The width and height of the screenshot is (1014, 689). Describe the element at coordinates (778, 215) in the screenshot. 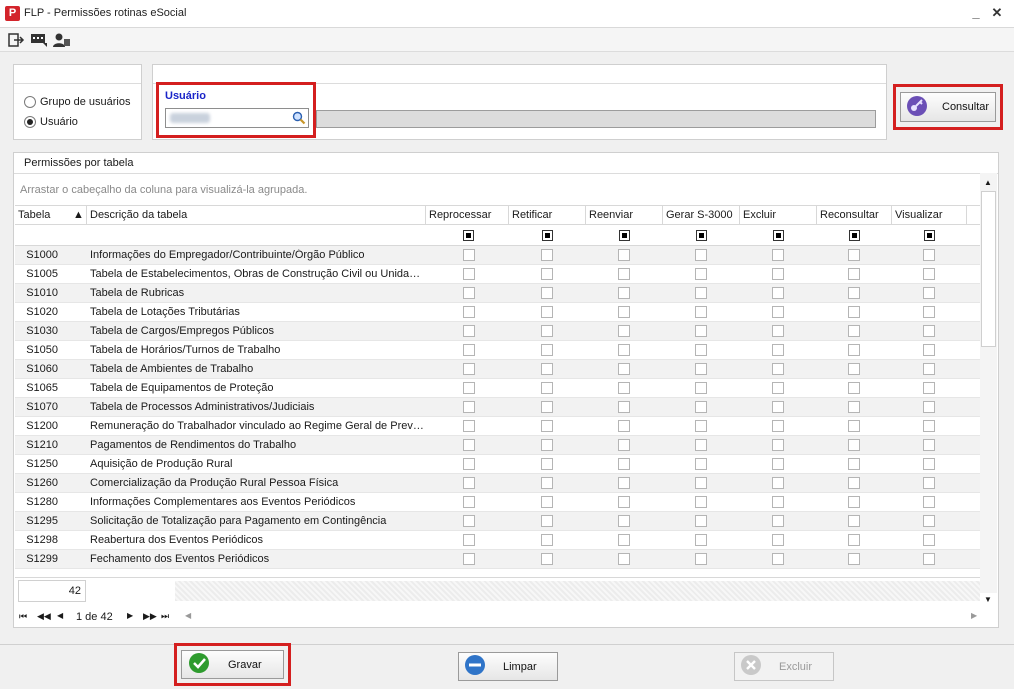

I see `col-header-excluir: Excluir` at that location.